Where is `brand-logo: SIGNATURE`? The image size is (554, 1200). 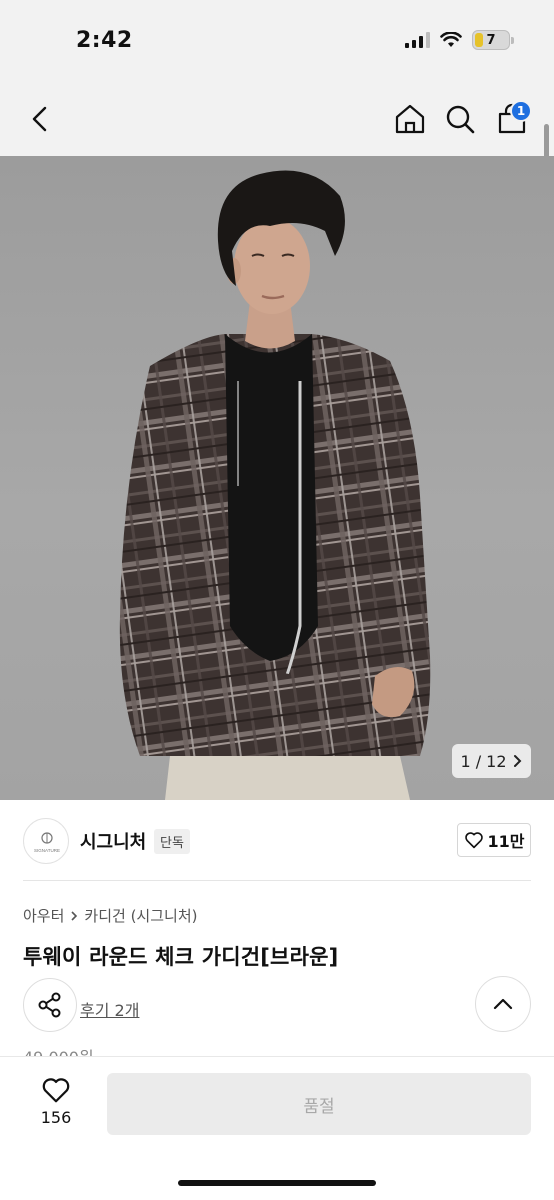
brand-logo: SIGNATURE is located at coordinates (46, 841).